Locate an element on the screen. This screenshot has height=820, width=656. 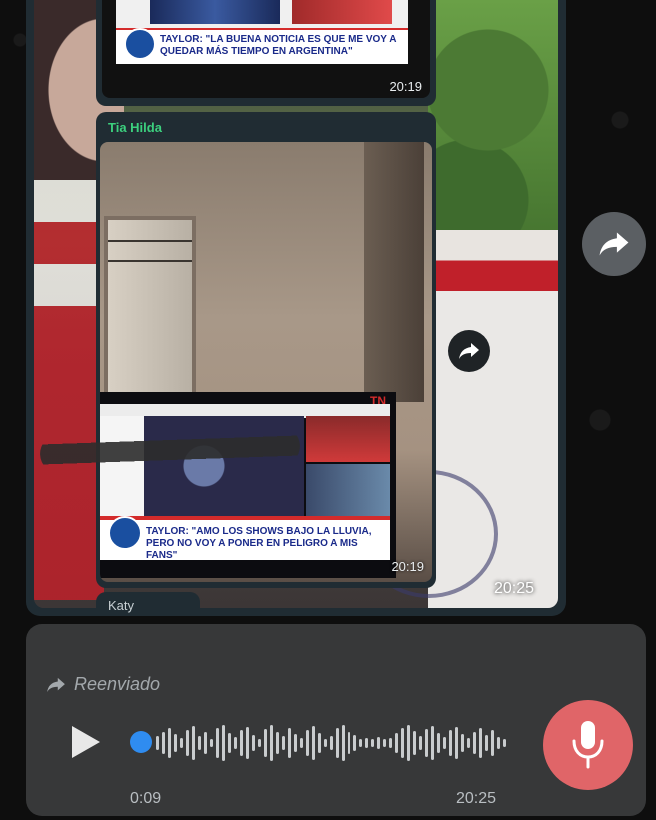
forwarded-arrow-icon is located at coordinates (56, 684).